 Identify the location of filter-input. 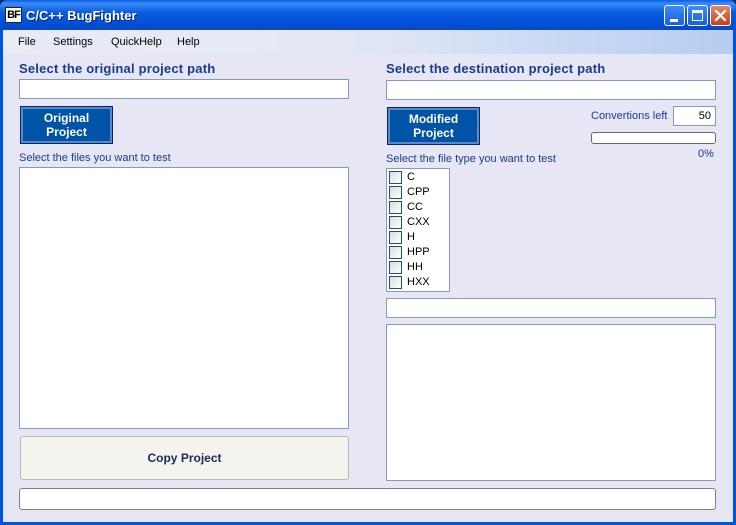
(551, 308).